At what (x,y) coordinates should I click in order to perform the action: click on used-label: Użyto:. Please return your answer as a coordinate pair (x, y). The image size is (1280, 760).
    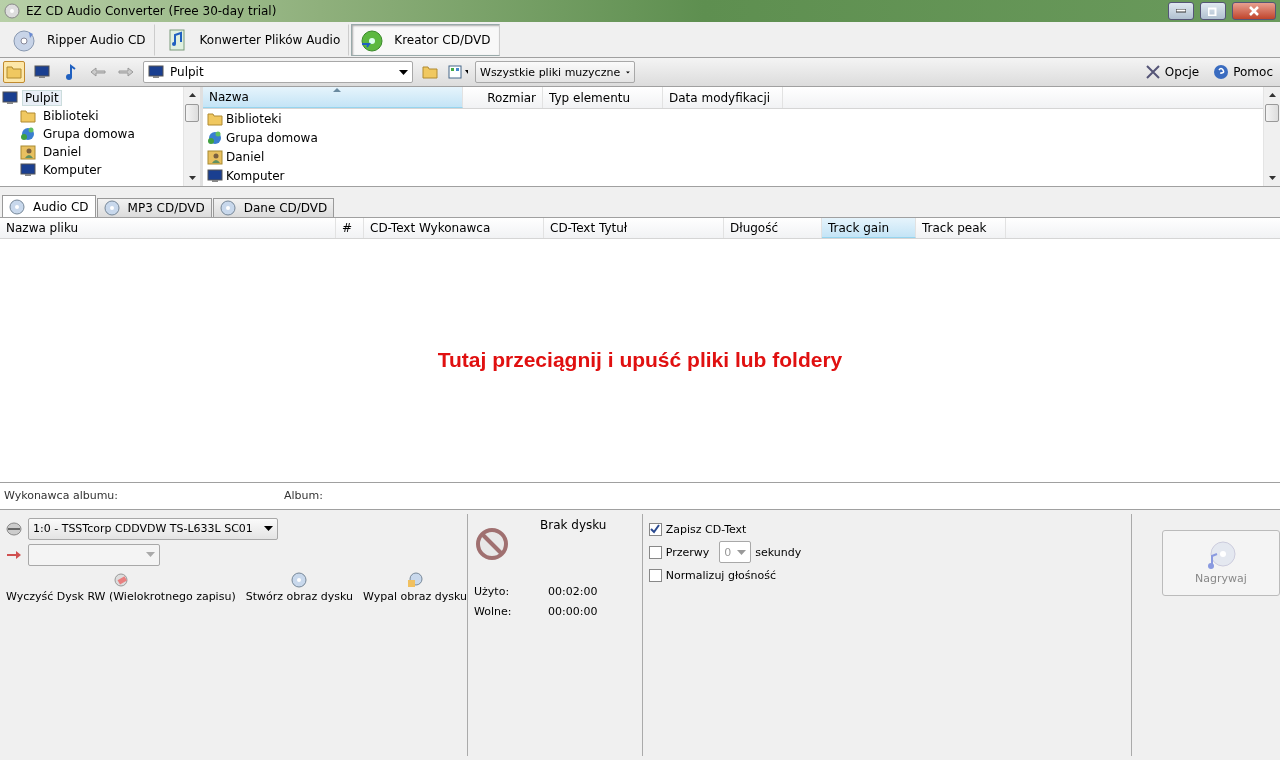
    Looking at the image, I should click on (492, 591).